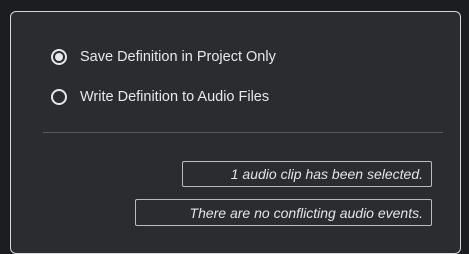 This screenshot has height=254, width=469. I want to click on selection-status-text: 1 audio clip has been selected., so click(326, 174).